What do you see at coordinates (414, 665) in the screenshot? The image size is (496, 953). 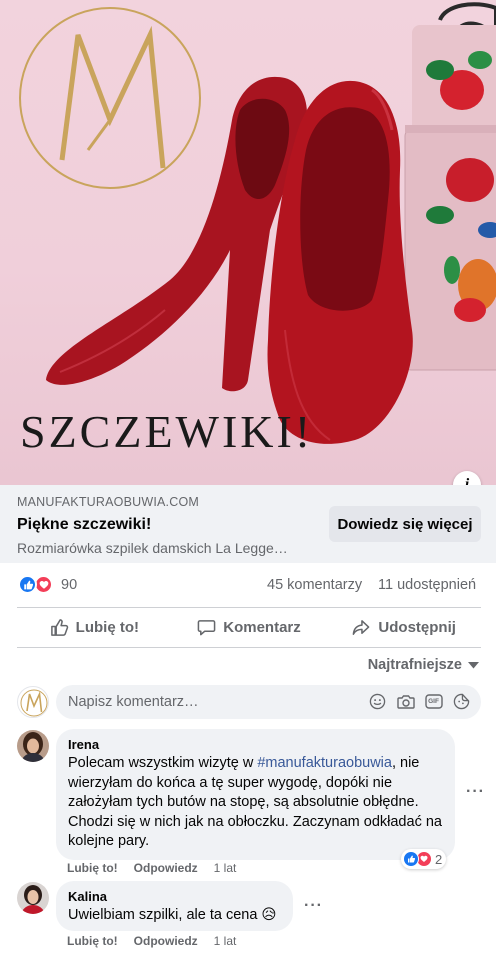 I see `sort-label: Najtrafniejsze` at bounding box center [414, 665].